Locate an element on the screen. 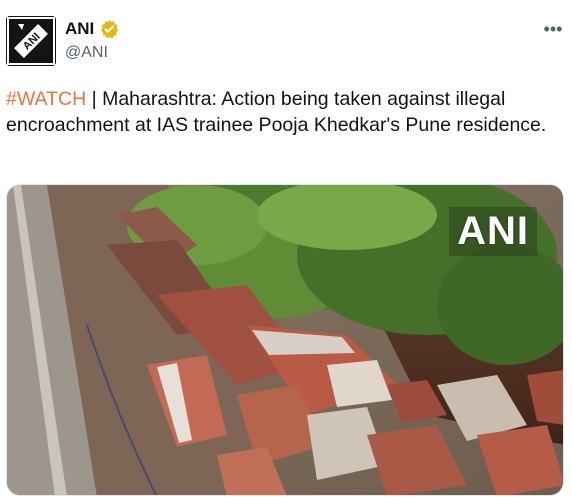 The width and height of the screenshot is (572, 502). author-name: ANI is located at coordinates (79, 29).